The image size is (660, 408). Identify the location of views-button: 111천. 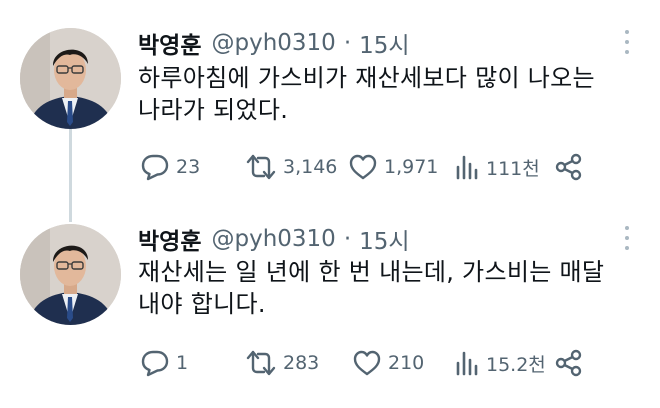
(497, 167).